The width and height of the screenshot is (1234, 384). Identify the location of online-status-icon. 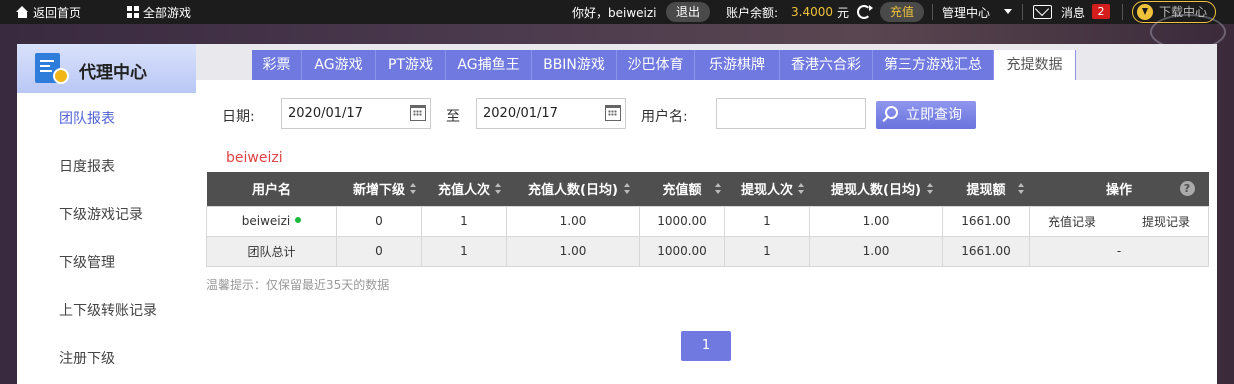
(298, 219).